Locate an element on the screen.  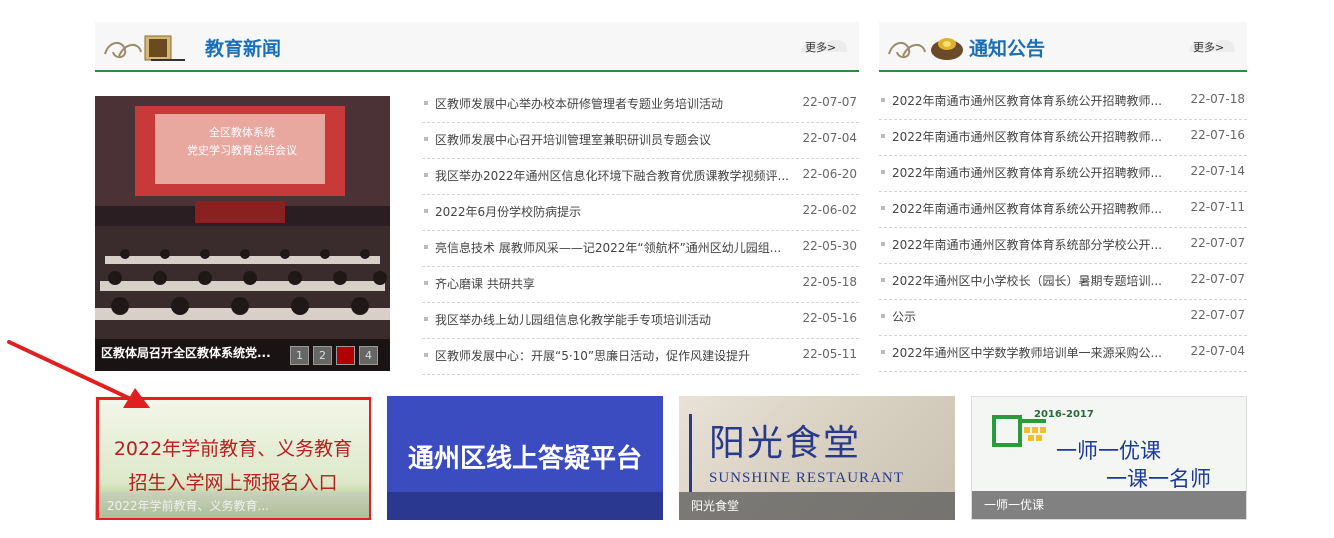
list-item: 区教师发展中心举办校本研修管理者专题业务培训活动 22-07-07 is located at coordinates (640, 104).